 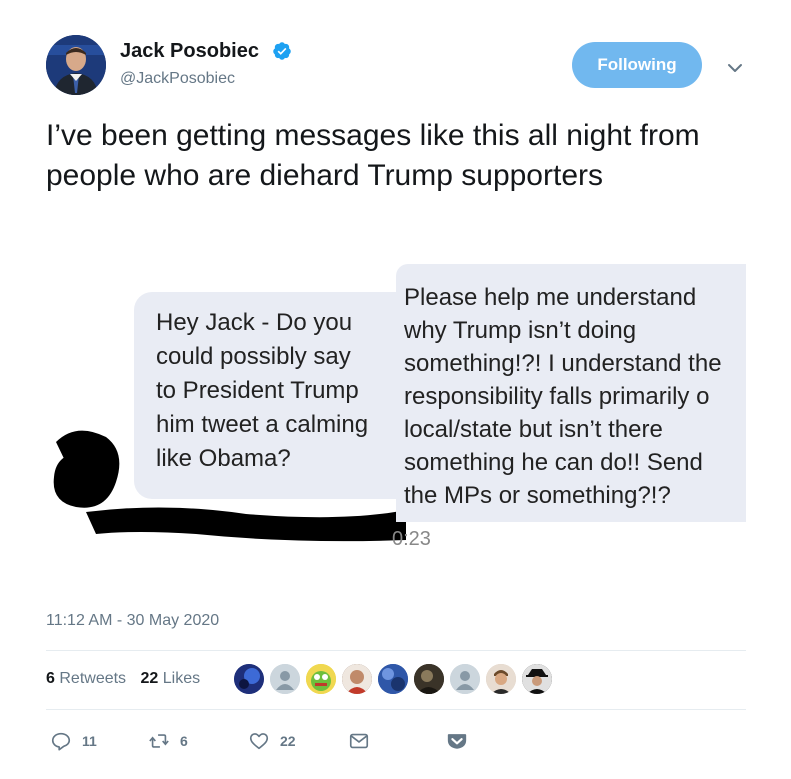 What do you see at coordinates (229, 486) in the screenshot?
I see `redaction-scribble` at bounding box center [229, 486].